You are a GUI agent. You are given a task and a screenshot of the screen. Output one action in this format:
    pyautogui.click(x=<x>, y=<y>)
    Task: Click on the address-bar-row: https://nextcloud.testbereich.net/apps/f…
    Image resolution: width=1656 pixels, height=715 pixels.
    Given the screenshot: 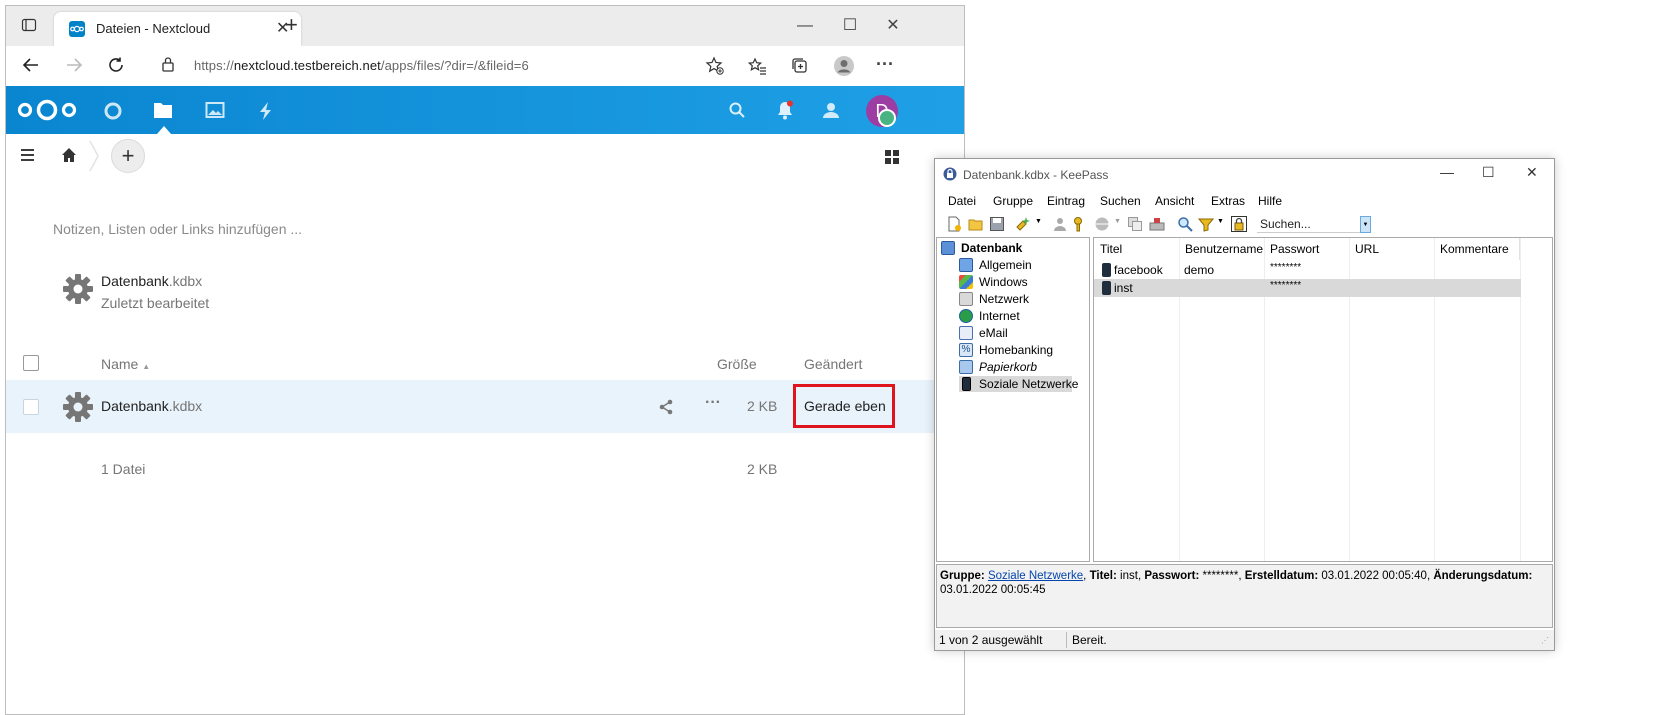 What is the action you would take?
    pyautogui.click(x=485, y=66)
    